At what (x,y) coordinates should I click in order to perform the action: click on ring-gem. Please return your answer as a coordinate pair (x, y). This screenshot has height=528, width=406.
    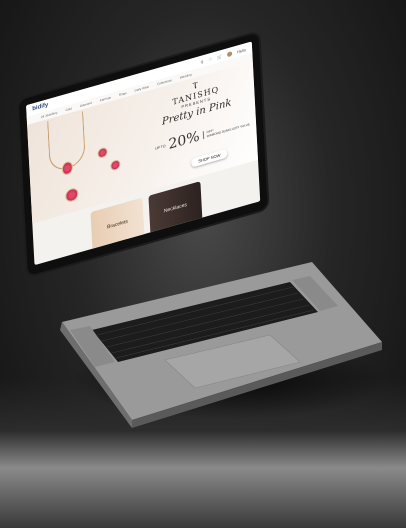
    Looking at the image, I should click on (72, 195).